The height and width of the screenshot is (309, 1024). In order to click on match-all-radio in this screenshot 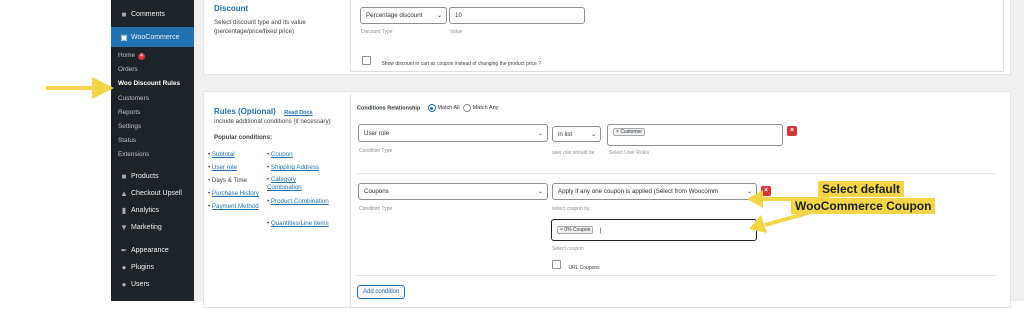, I will do `click(431, 108)`.